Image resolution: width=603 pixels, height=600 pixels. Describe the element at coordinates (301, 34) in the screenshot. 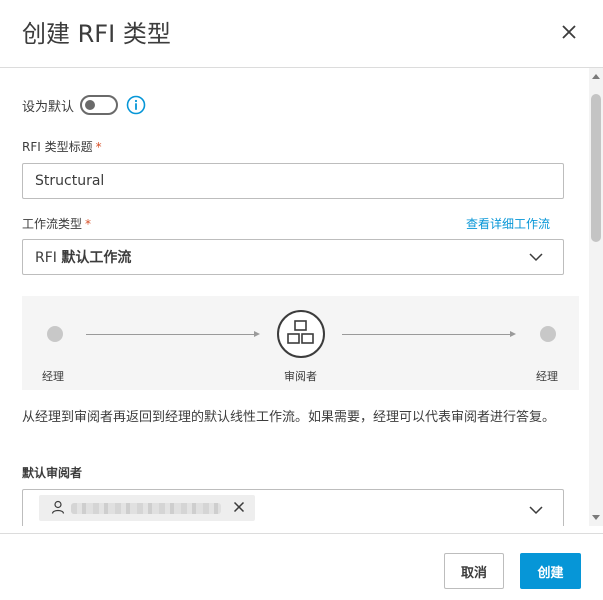

I see `dialog-header: 创建 RFI 类型` at that location.